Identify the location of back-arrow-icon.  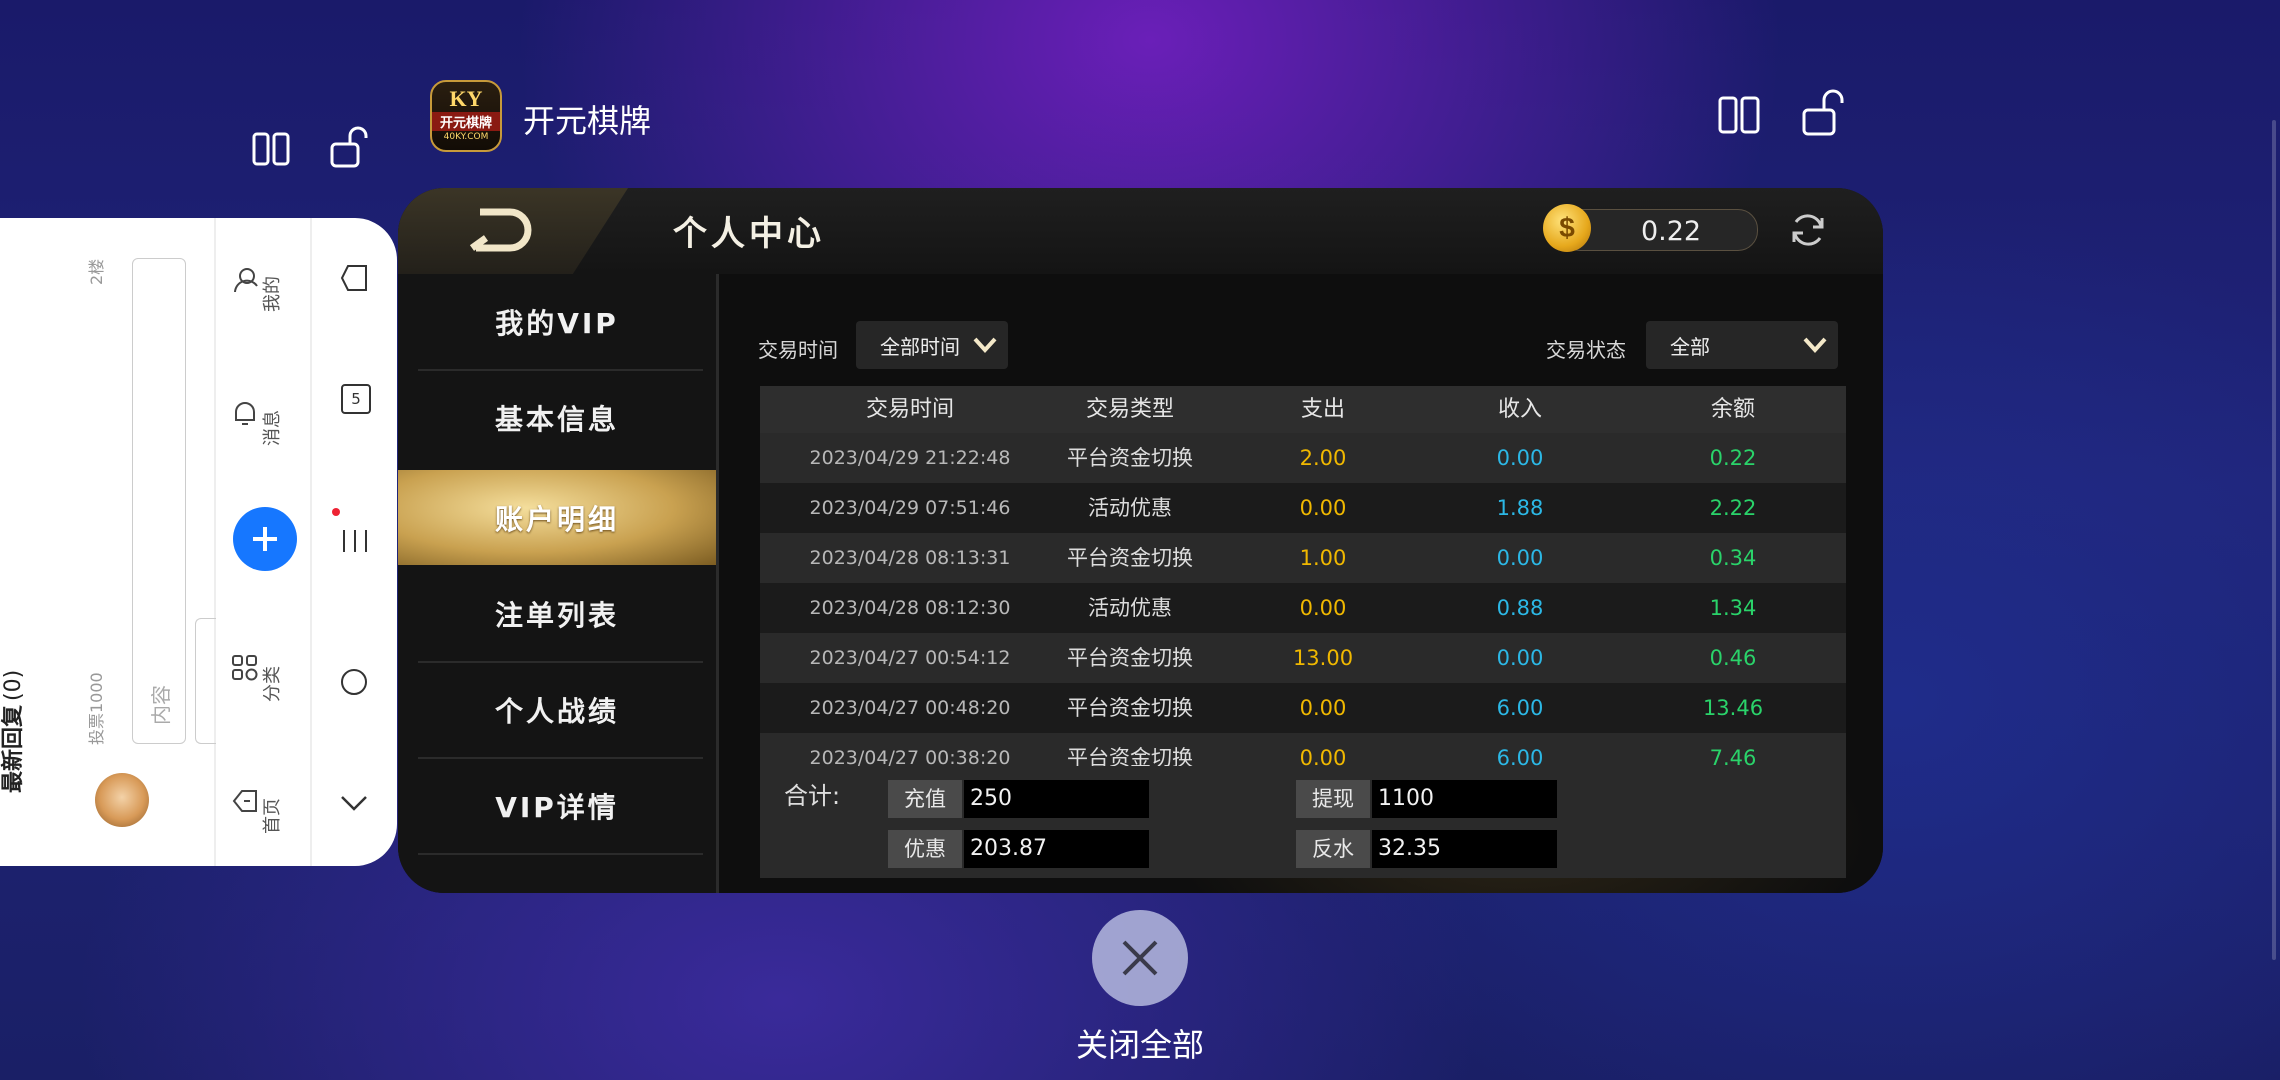
(503, 231).